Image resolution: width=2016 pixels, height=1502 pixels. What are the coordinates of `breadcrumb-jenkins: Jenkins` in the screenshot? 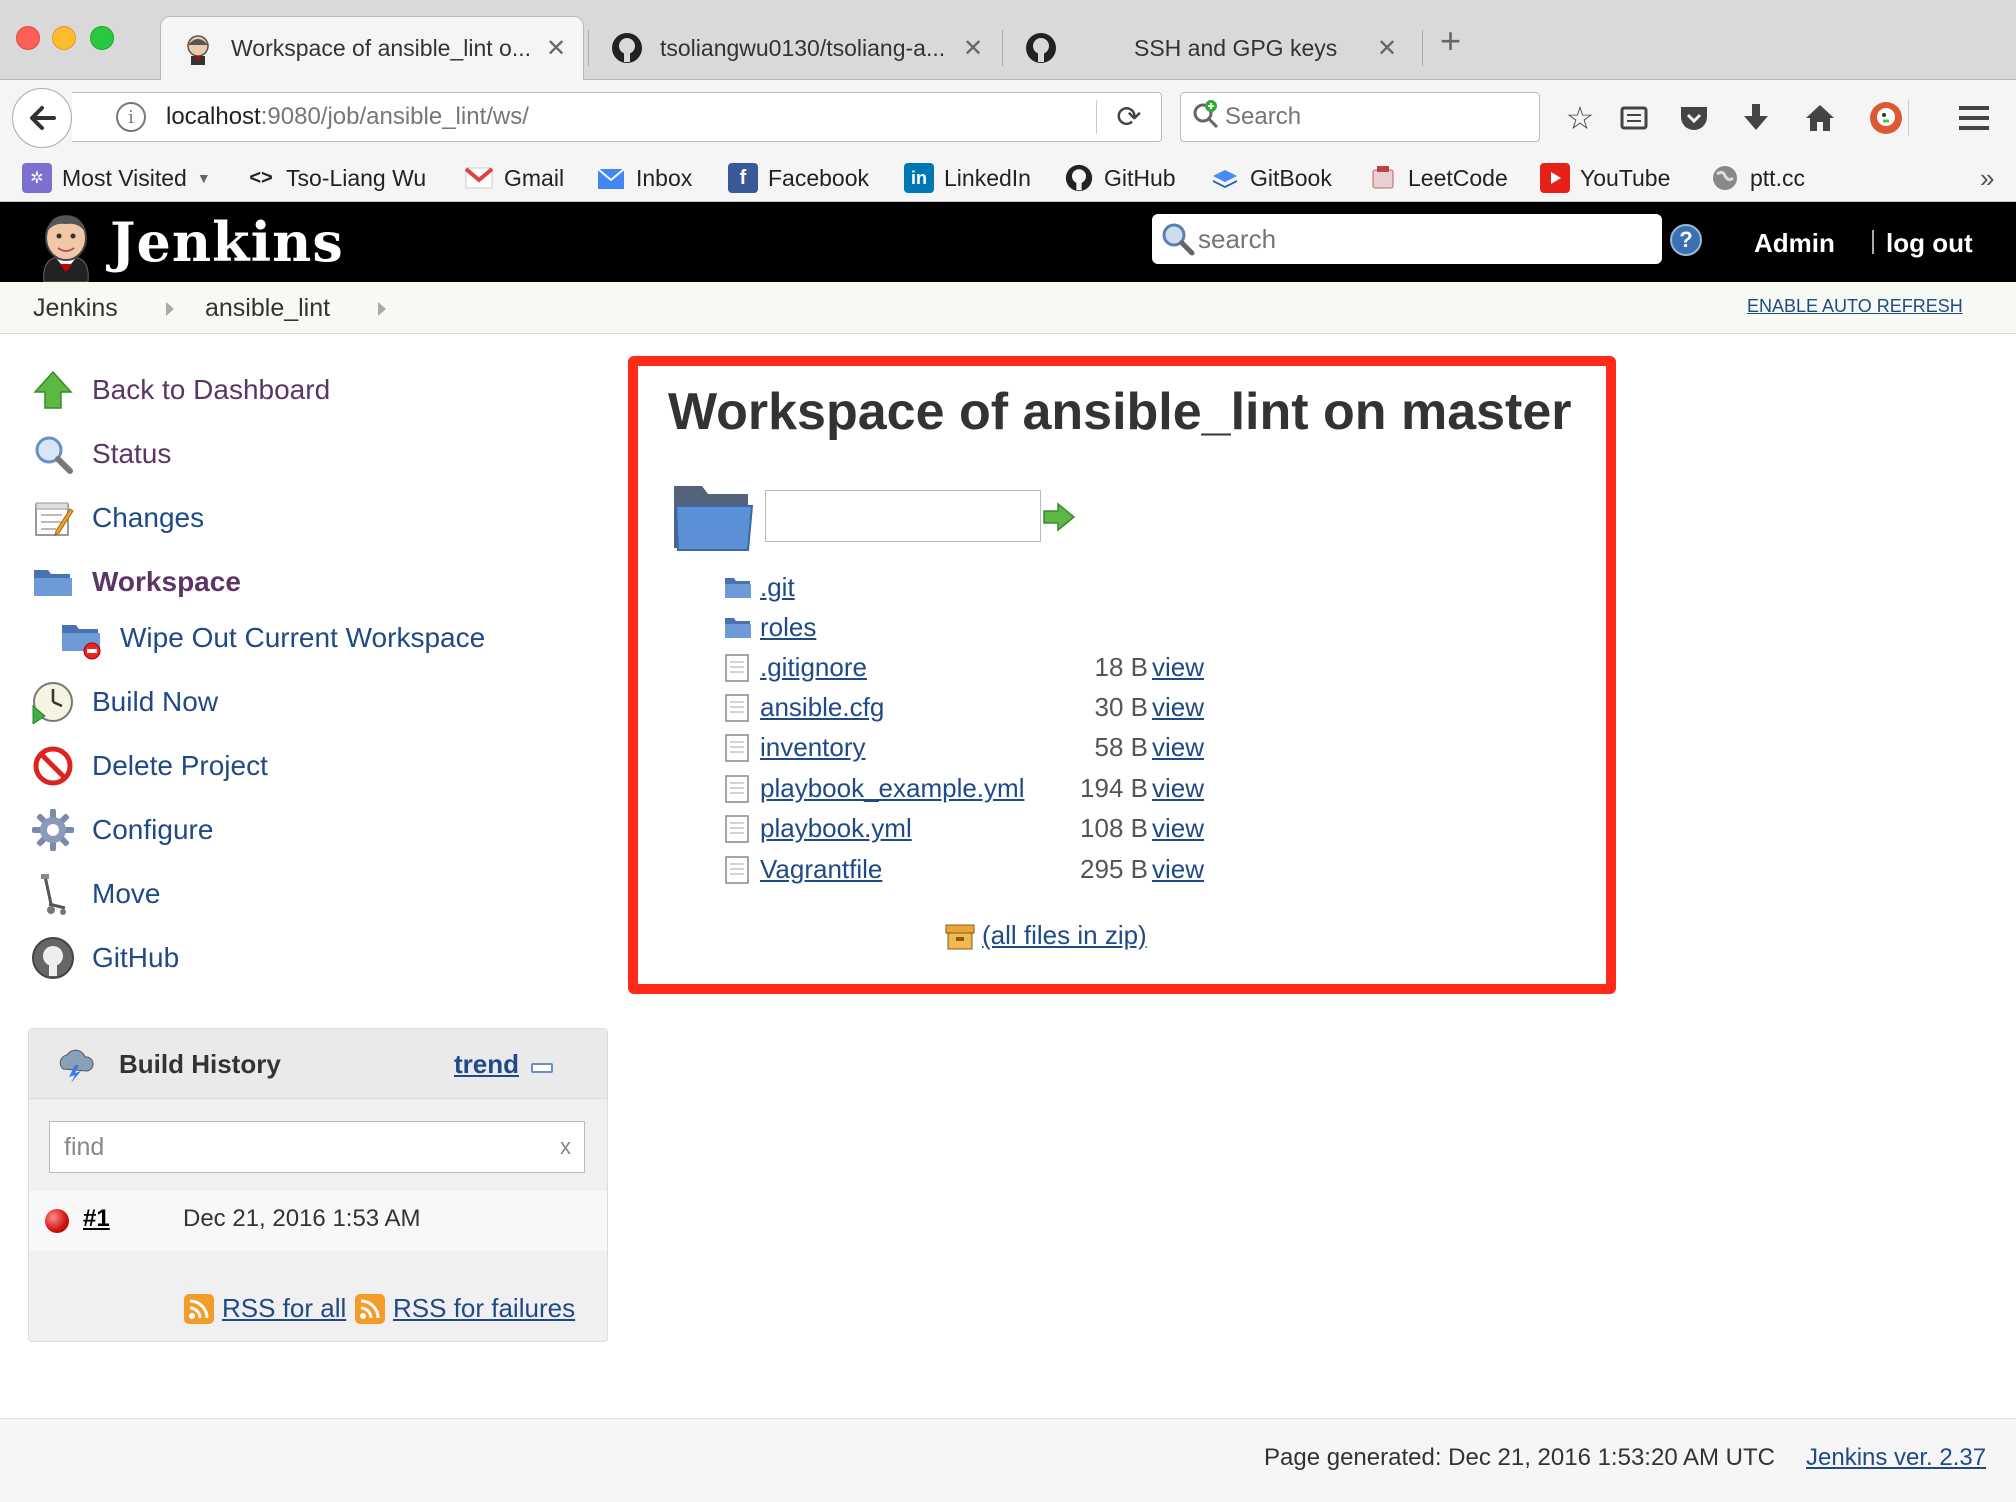 It's located at (75, 308).